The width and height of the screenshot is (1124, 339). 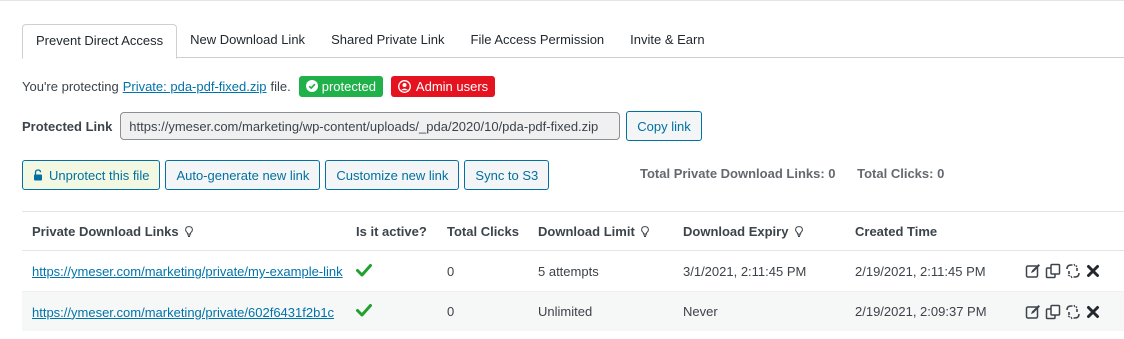 What do you see at coordinates (404, 86) in the screenshot?
I see `user-circle-icon` at bounding box center [404, 86].